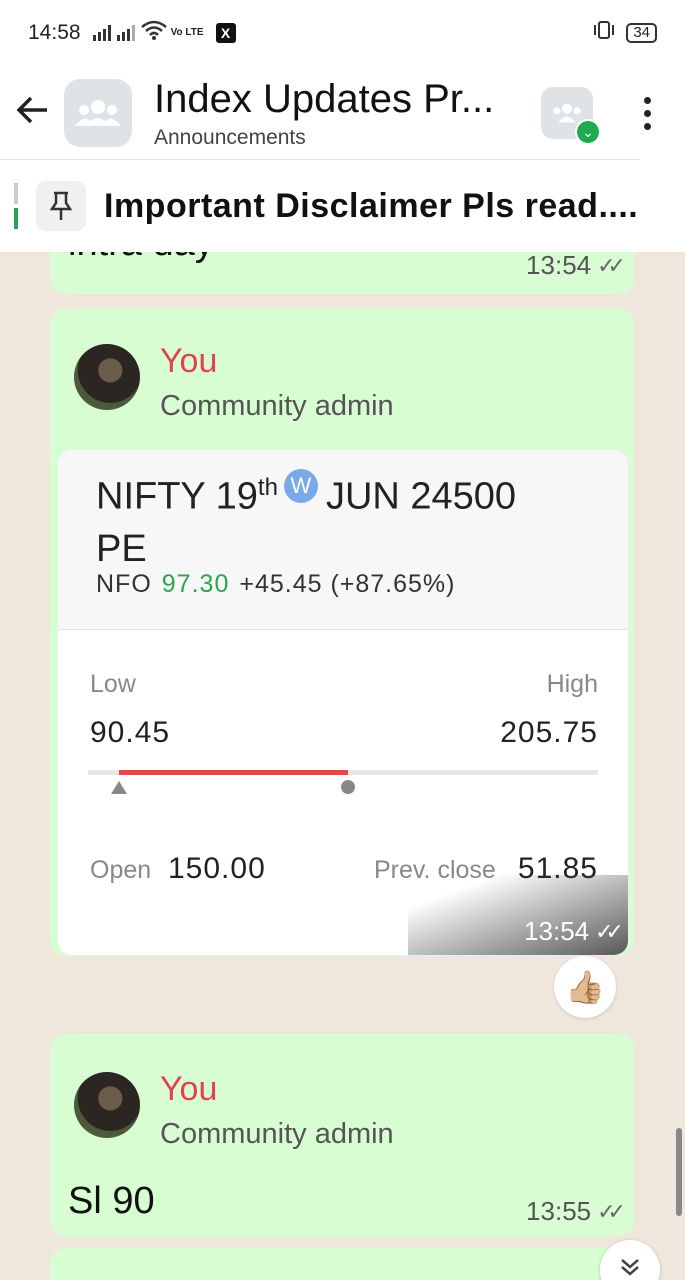  What do you see at coordinates (153, 33) in the screenshot?
I see `wifi-icon` at bounding box center [153, 33].